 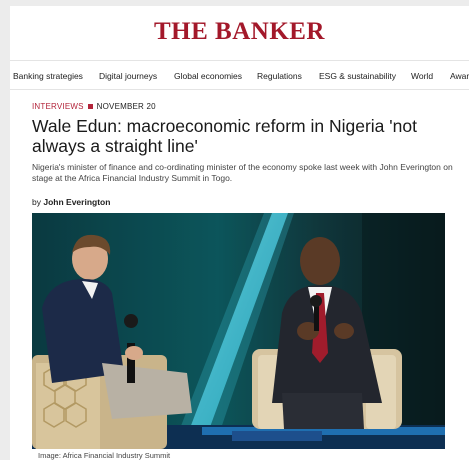 I want to click on publish-date: NOVEMBER 20, so click(x=126, y=106).